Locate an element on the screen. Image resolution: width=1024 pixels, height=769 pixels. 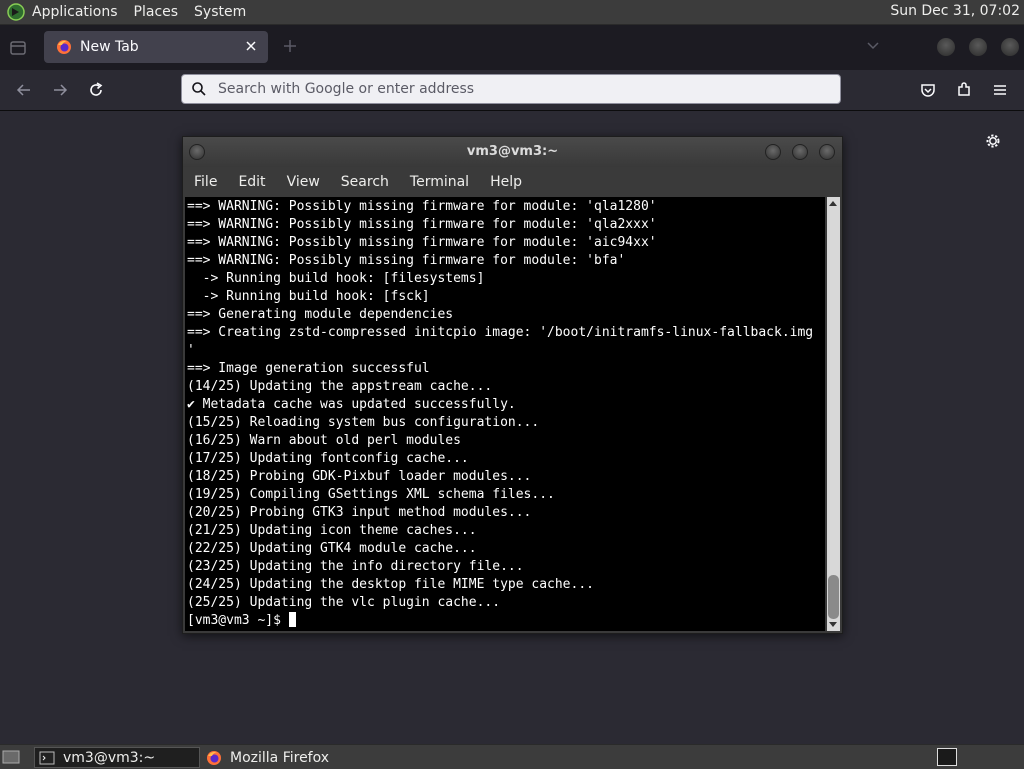
minimize-window-button is located at coordinates (946, 47).